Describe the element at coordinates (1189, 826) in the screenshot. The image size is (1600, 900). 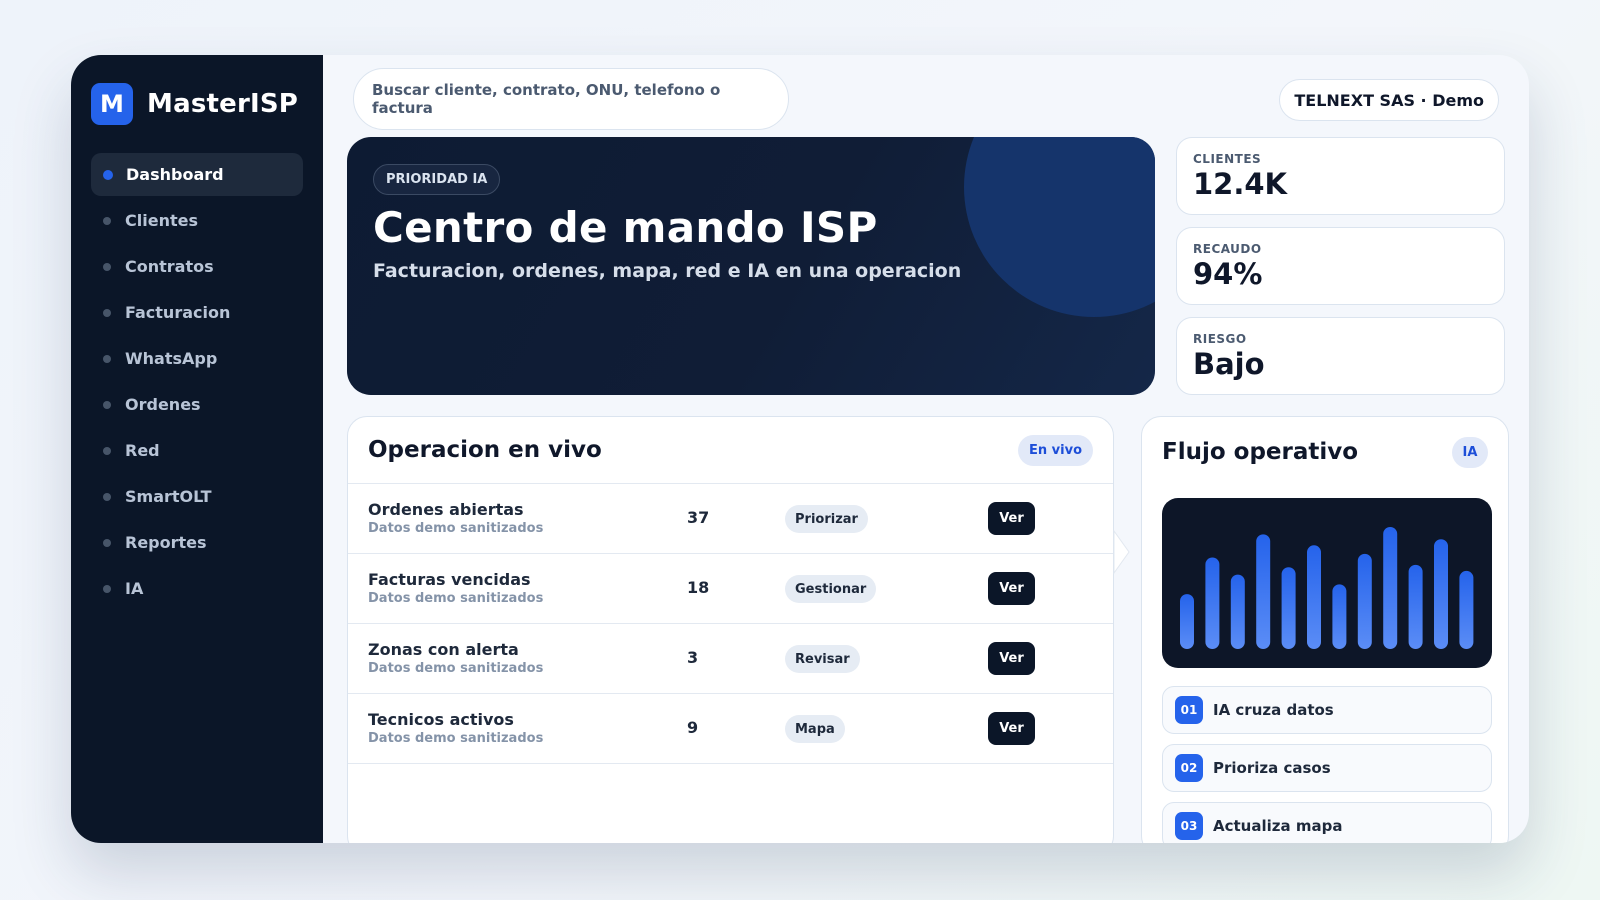
I see `step-number: 03` at that location.